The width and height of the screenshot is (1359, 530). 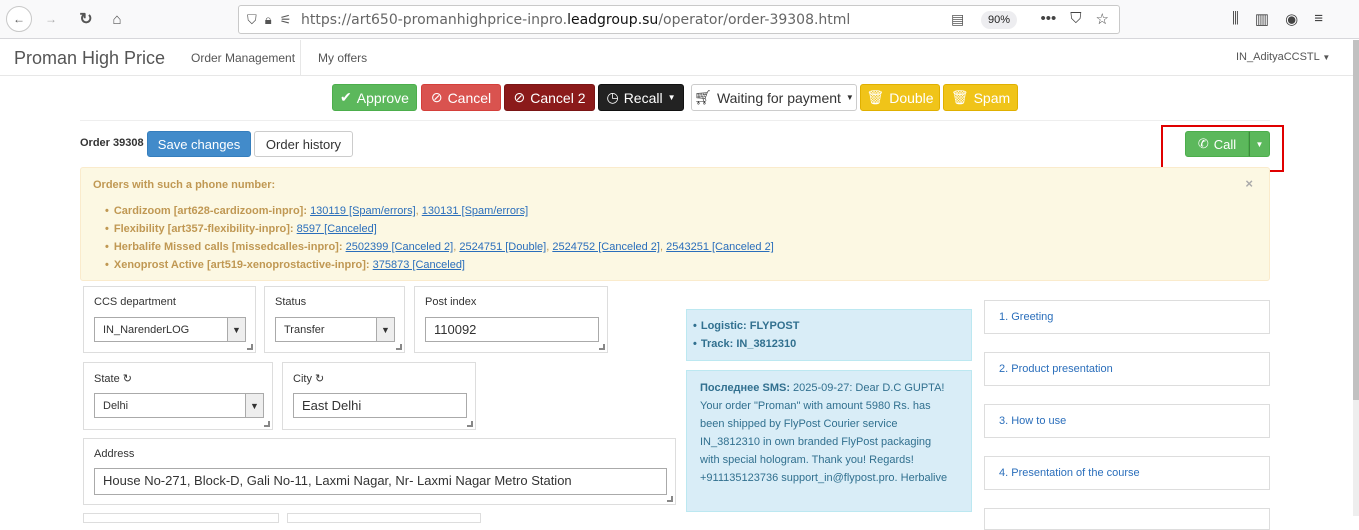 I want to click on ccs-department-value: IN_NarenderLOG, so click(x=146, y=330).